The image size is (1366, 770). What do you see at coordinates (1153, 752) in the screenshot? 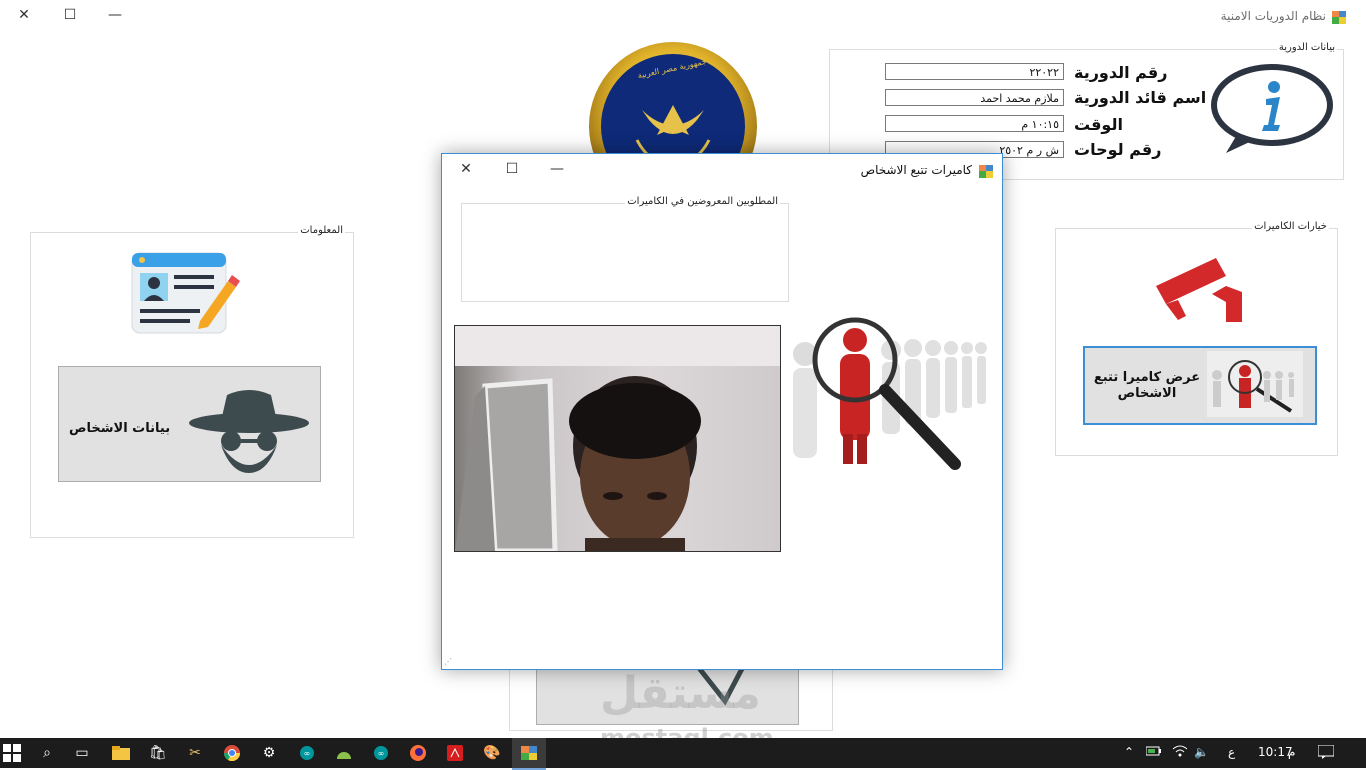
I see `battery-icon` at bounding box center [1153, 752].